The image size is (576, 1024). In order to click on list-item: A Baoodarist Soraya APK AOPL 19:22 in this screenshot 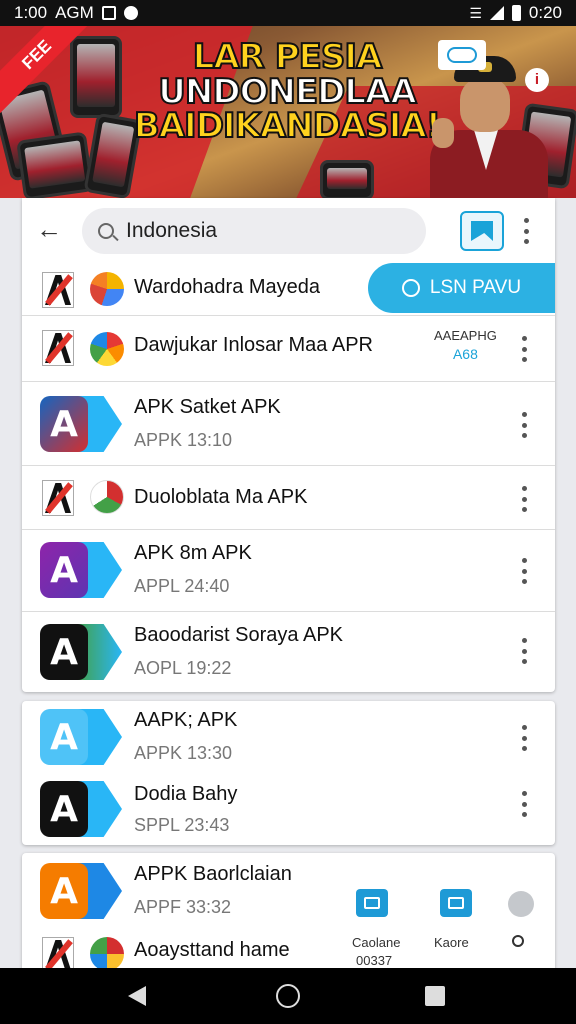, I will do `click(288, 652)`.